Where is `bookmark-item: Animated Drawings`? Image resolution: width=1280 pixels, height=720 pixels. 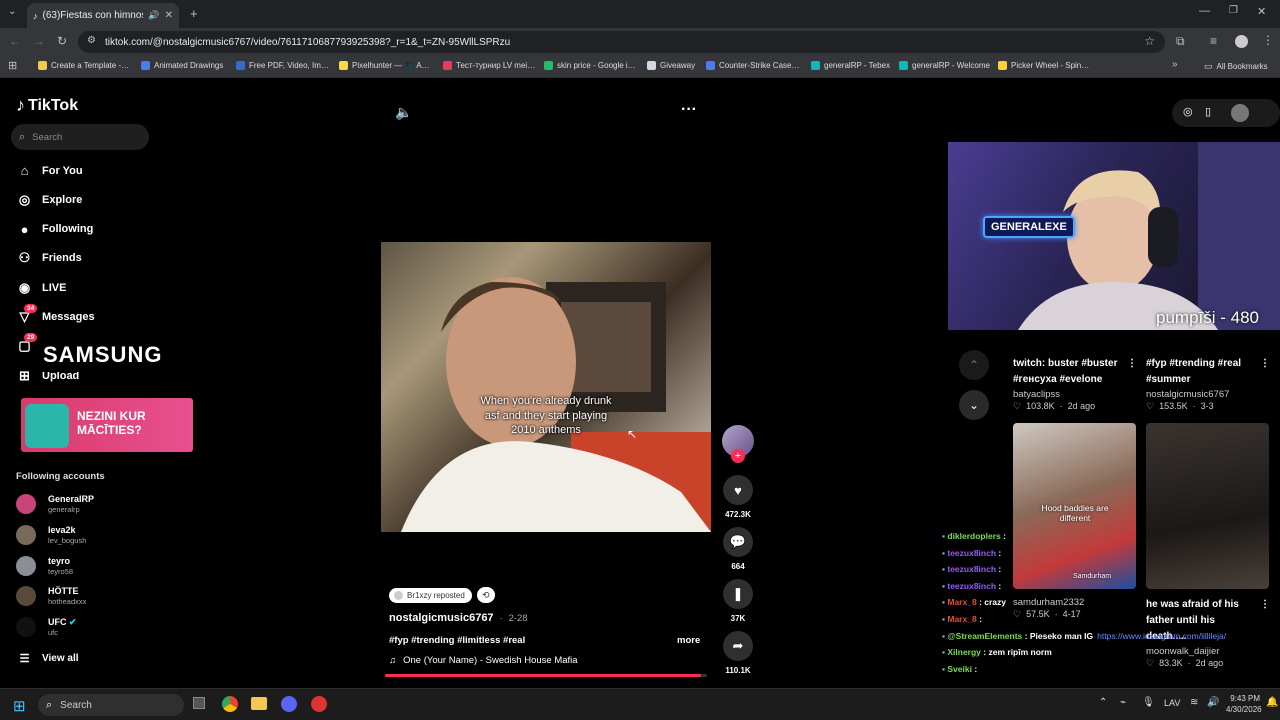
bookmark-item: Animated Drawings is located at coordinates (182, 65).